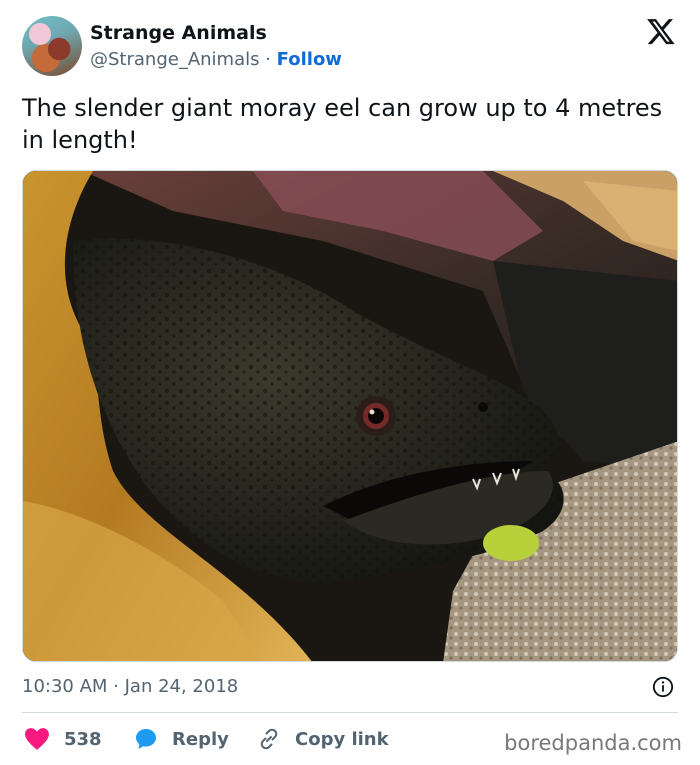 The image size is (700, 765). I want to click on reply-label: Reply, so click(200, 739).